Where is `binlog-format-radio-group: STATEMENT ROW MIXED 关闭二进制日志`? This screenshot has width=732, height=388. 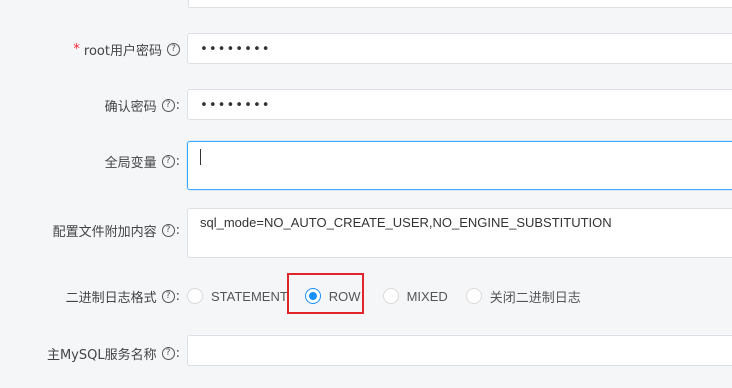 binlog-format-radio-group: STATEMENT ROW MIXED 关闭二进制日志 is located at coordinates (392, 296).